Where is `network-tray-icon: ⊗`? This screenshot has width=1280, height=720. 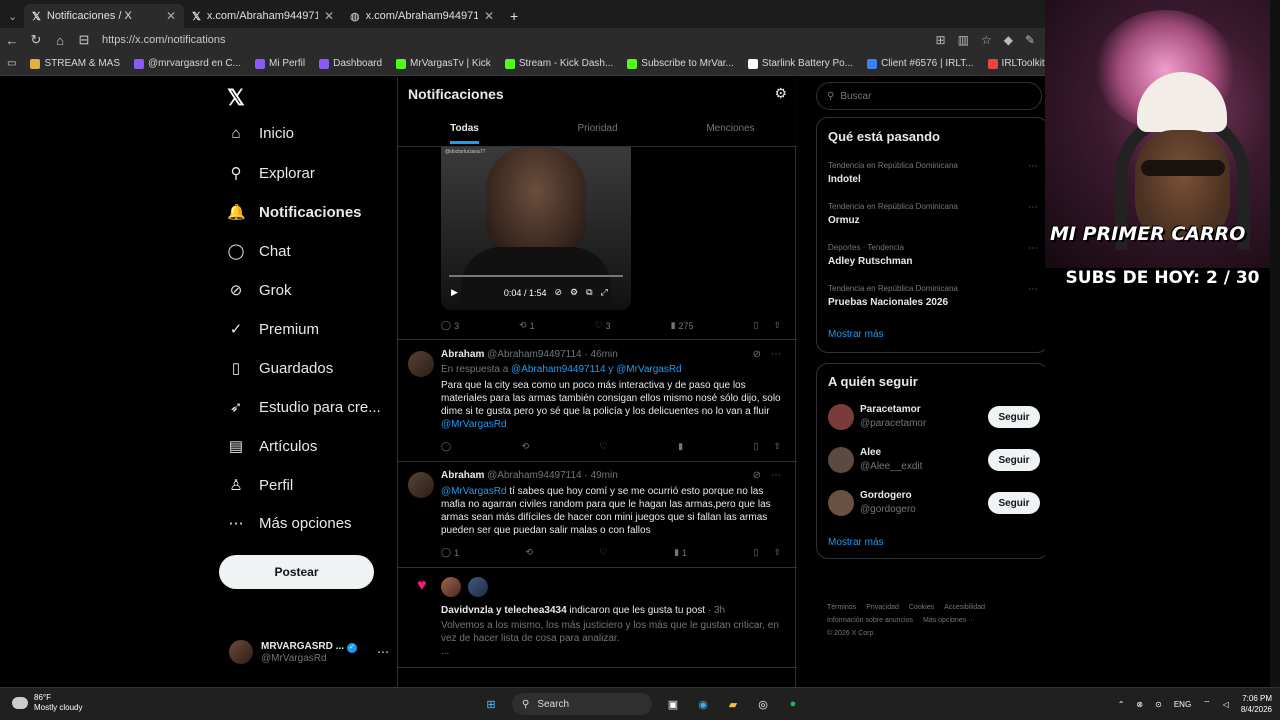
network-tray-icon: ⊗ is located at coordinates (1139, 704).